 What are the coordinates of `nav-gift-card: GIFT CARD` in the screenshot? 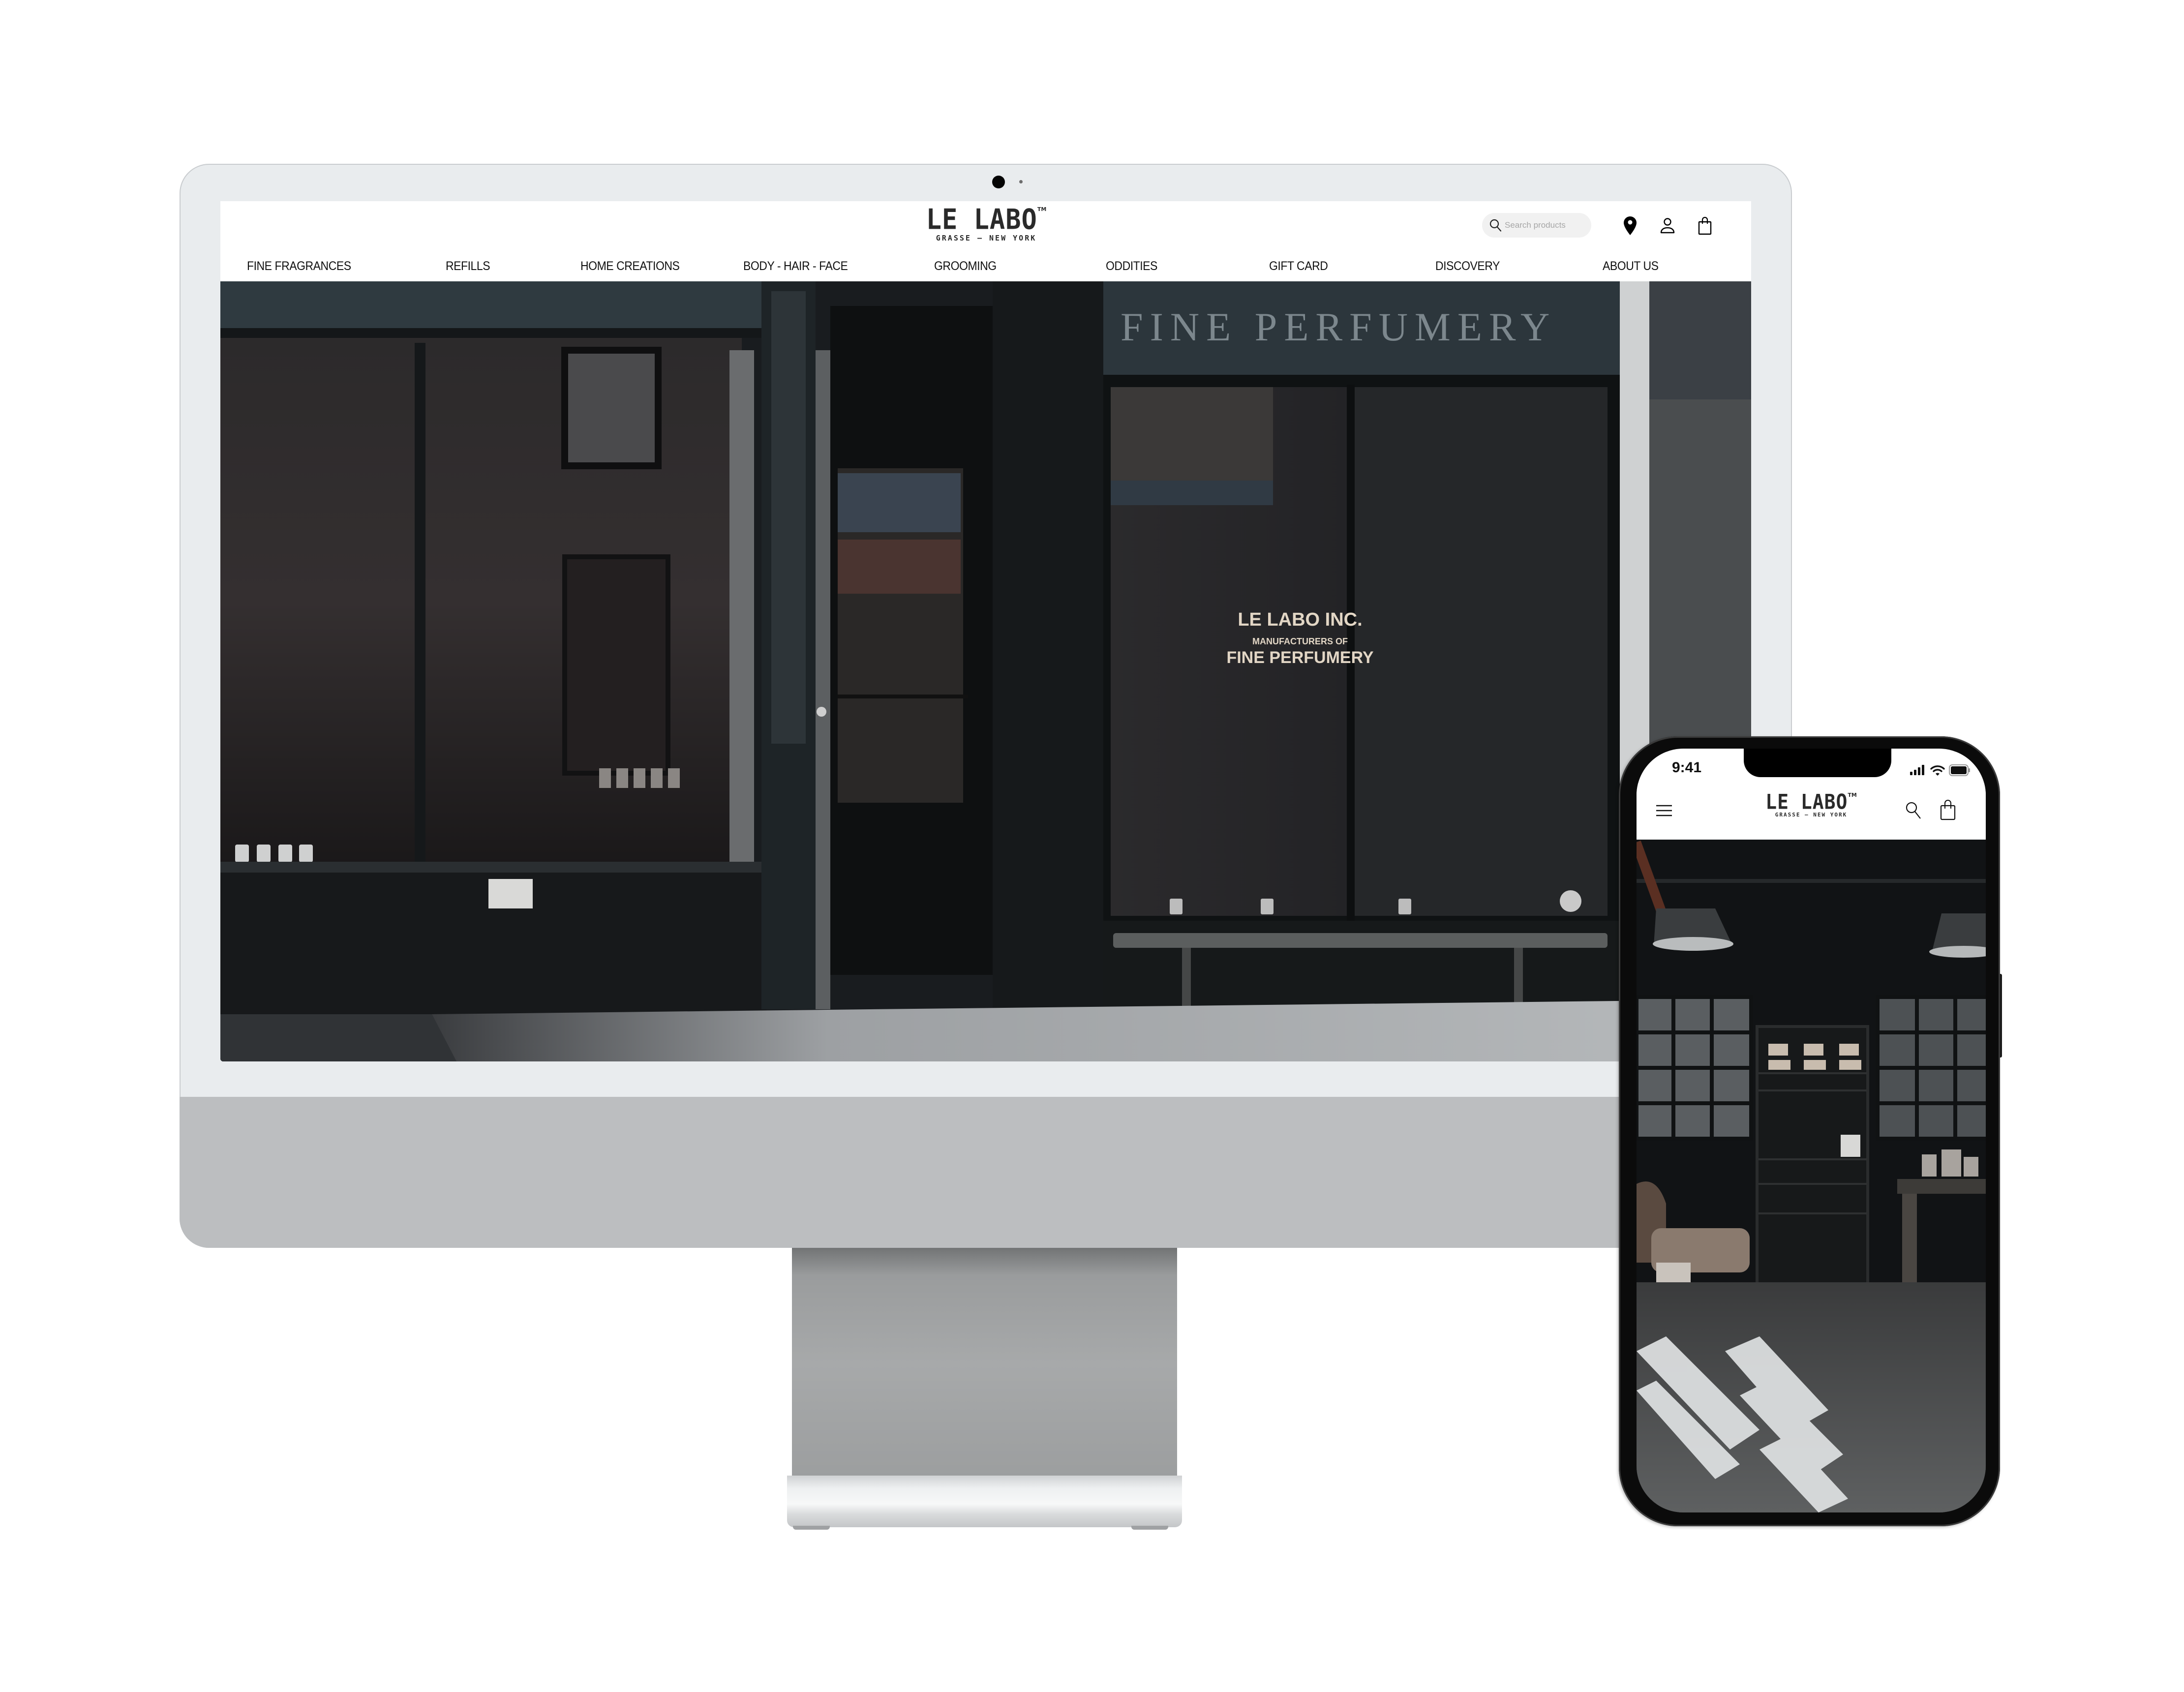 It's located at (1298, 266).